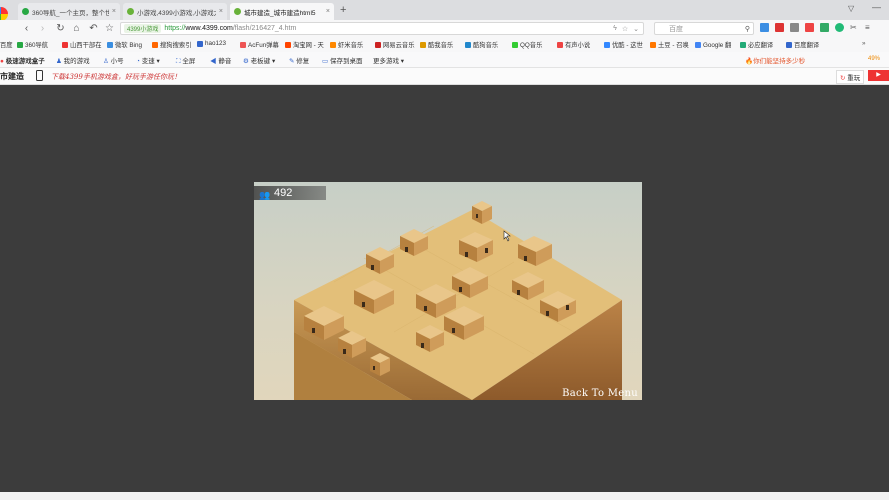  I want to click on score-value: 492, so click(283, 193).